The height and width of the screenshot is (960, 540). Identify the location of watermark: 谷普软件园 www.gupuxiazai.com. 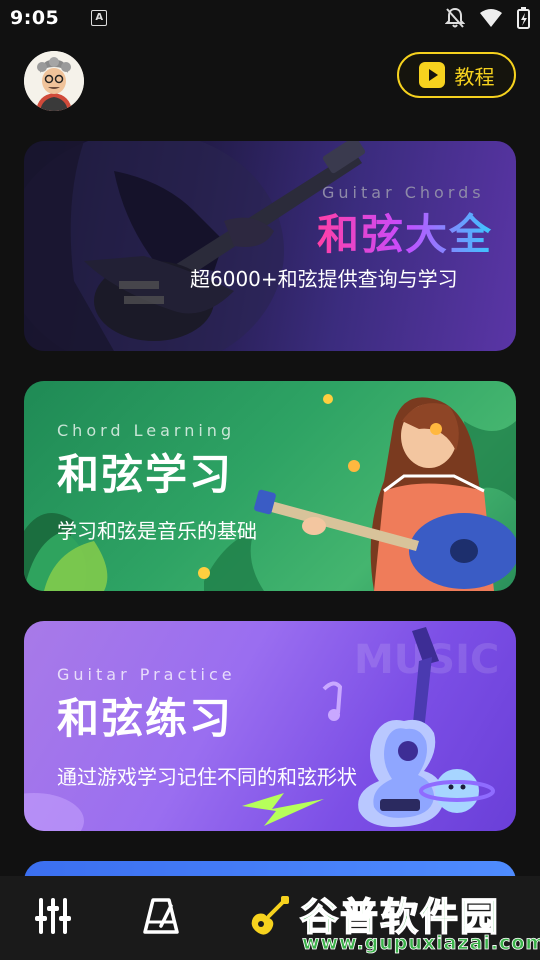
(415, 922).